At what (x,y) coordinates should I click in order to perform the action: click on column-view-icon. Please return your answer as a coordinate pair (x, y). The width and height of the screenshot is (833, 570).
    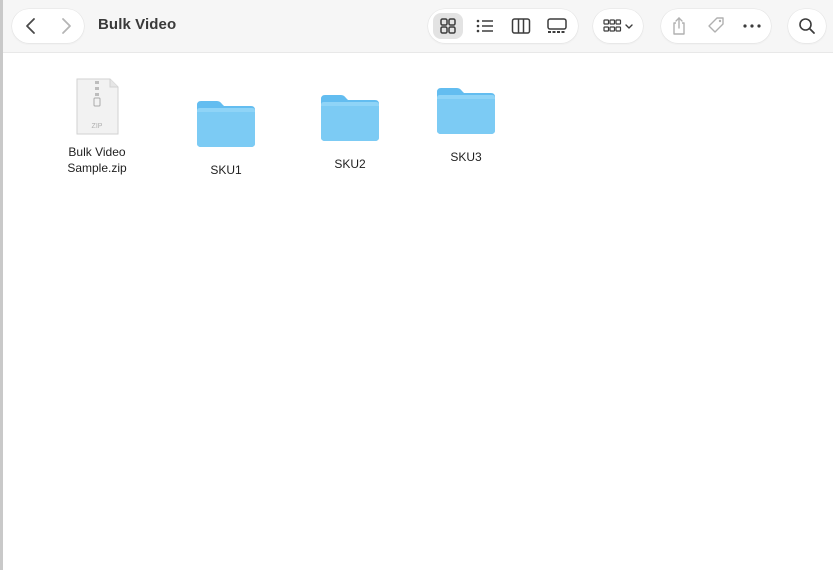
    Looking at the image, I should click on (521, 26).